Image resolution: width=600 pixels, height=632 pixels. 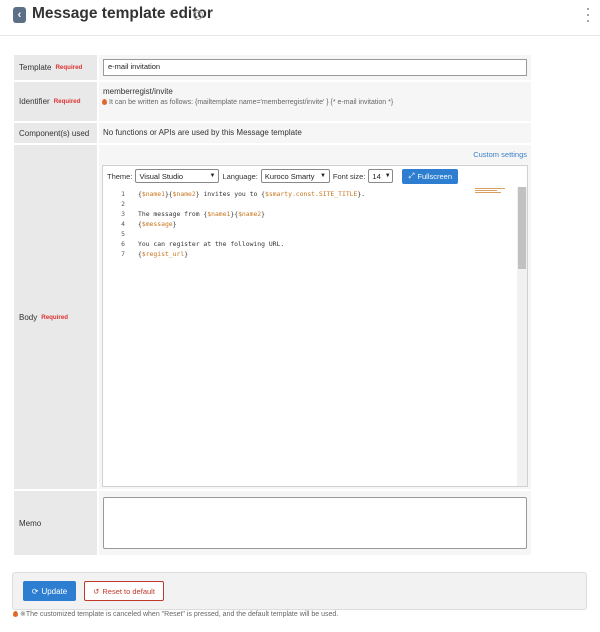 I want to click on update-button: ⟳ Update, so click(x=49, y=591).